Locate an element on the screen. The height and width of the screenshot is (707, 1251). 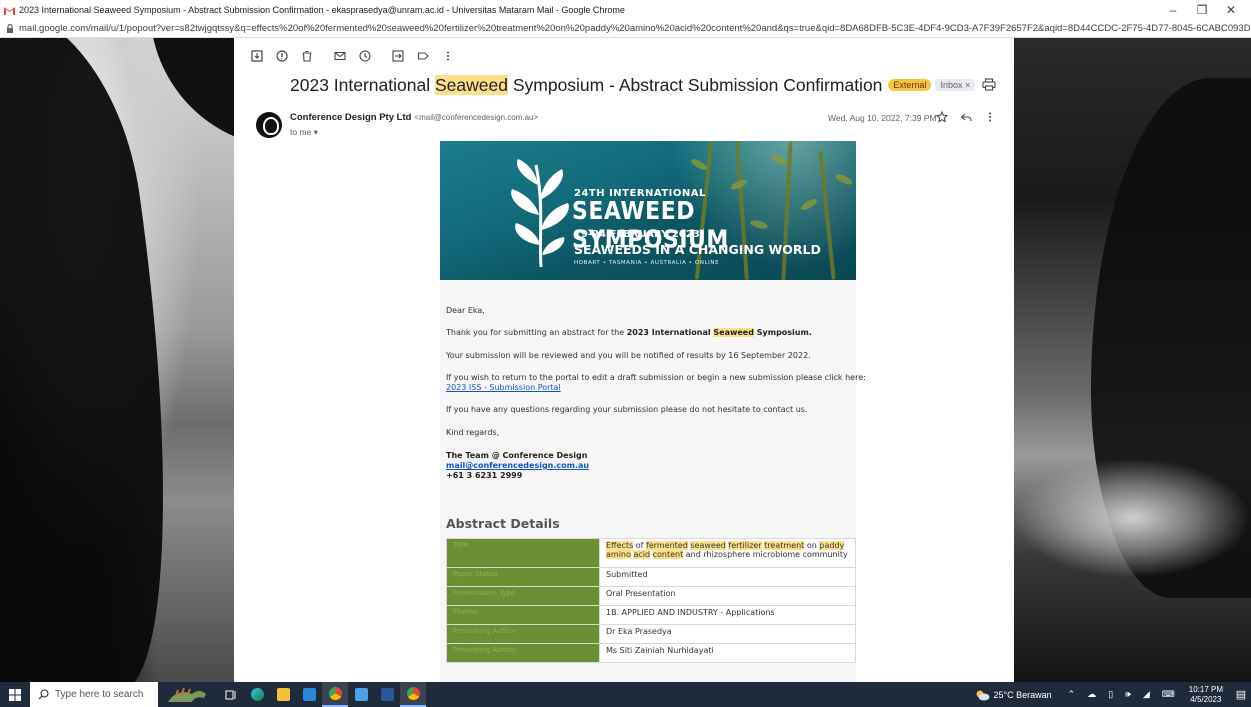
minimize-icon: – is located at coordinates (1173, 10).